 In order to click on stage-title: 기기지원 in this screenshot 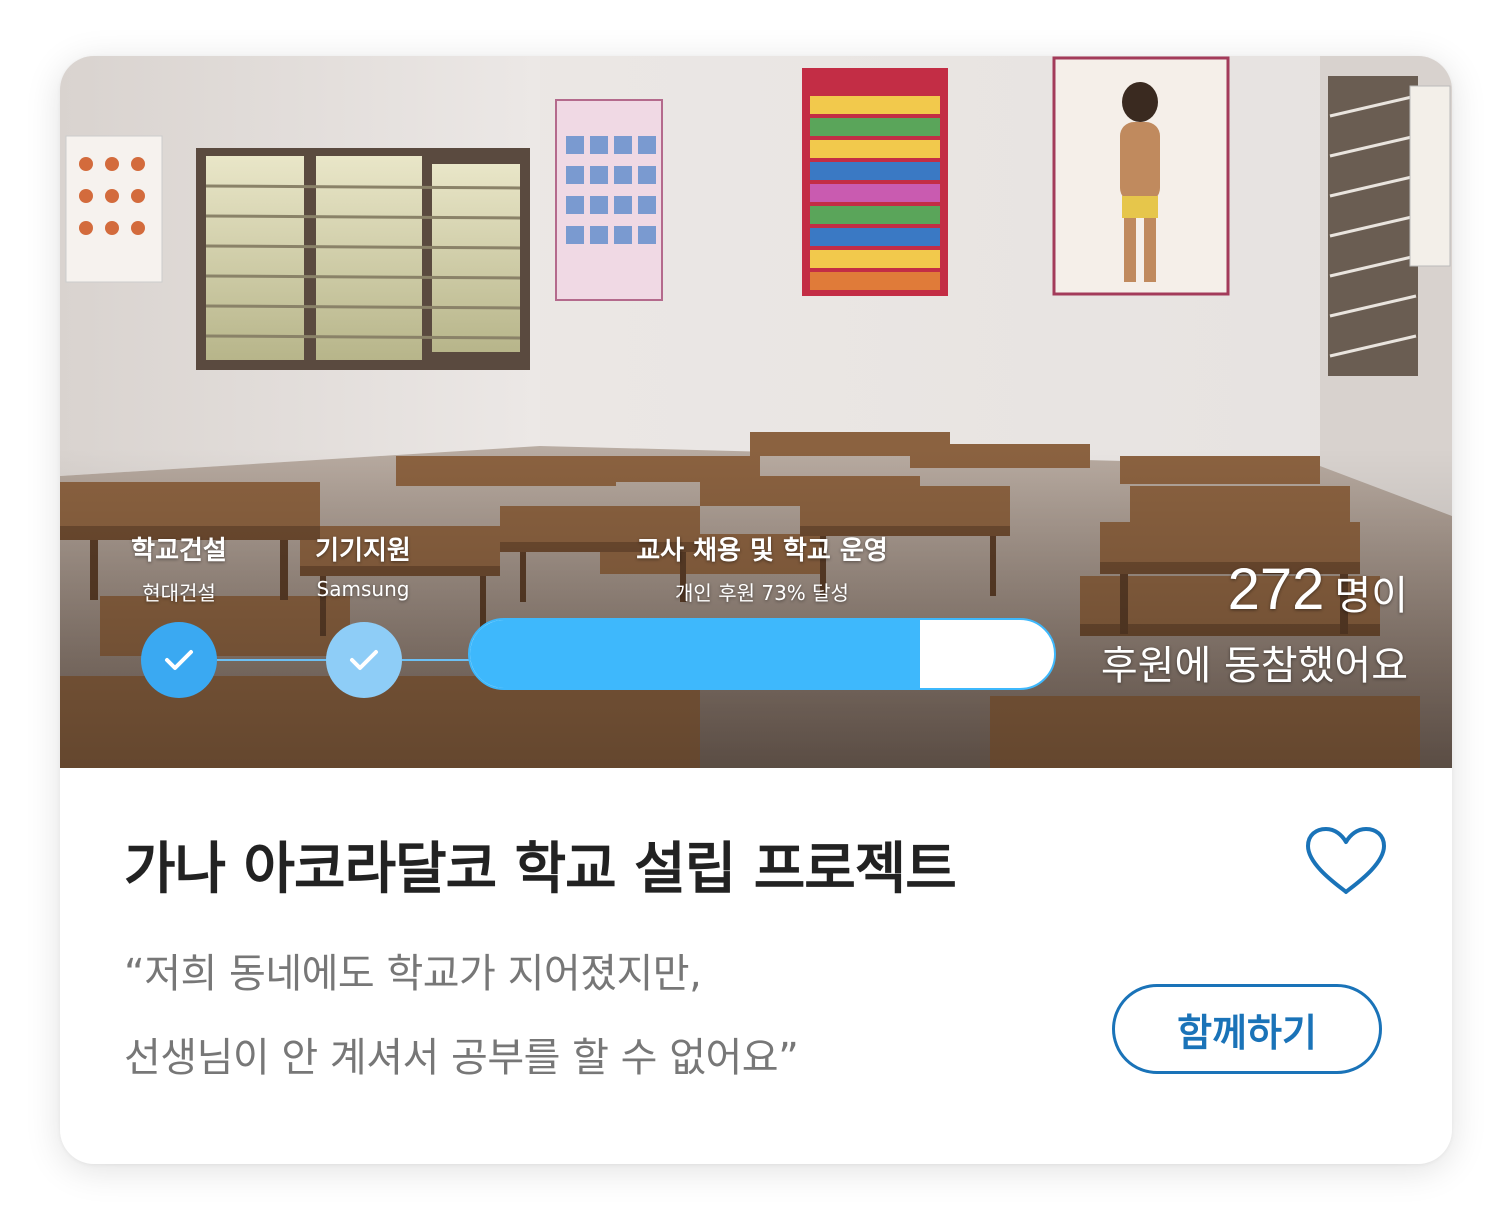, I will do `click(363, 551)`.